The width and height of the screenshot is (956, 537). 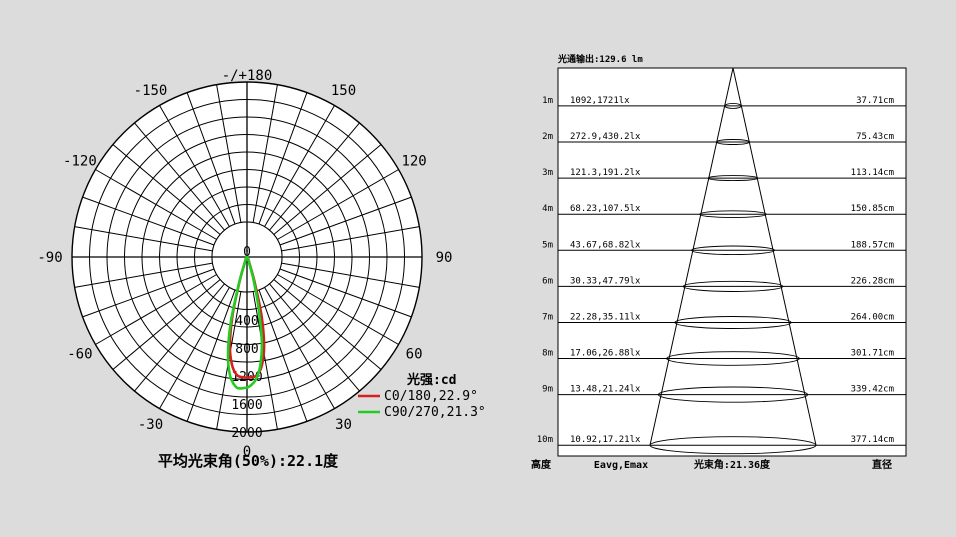 What do you see at coordinates (547, 390) in the screenshot?
I see `height-label: 9m` at bounding box center [547, 390].